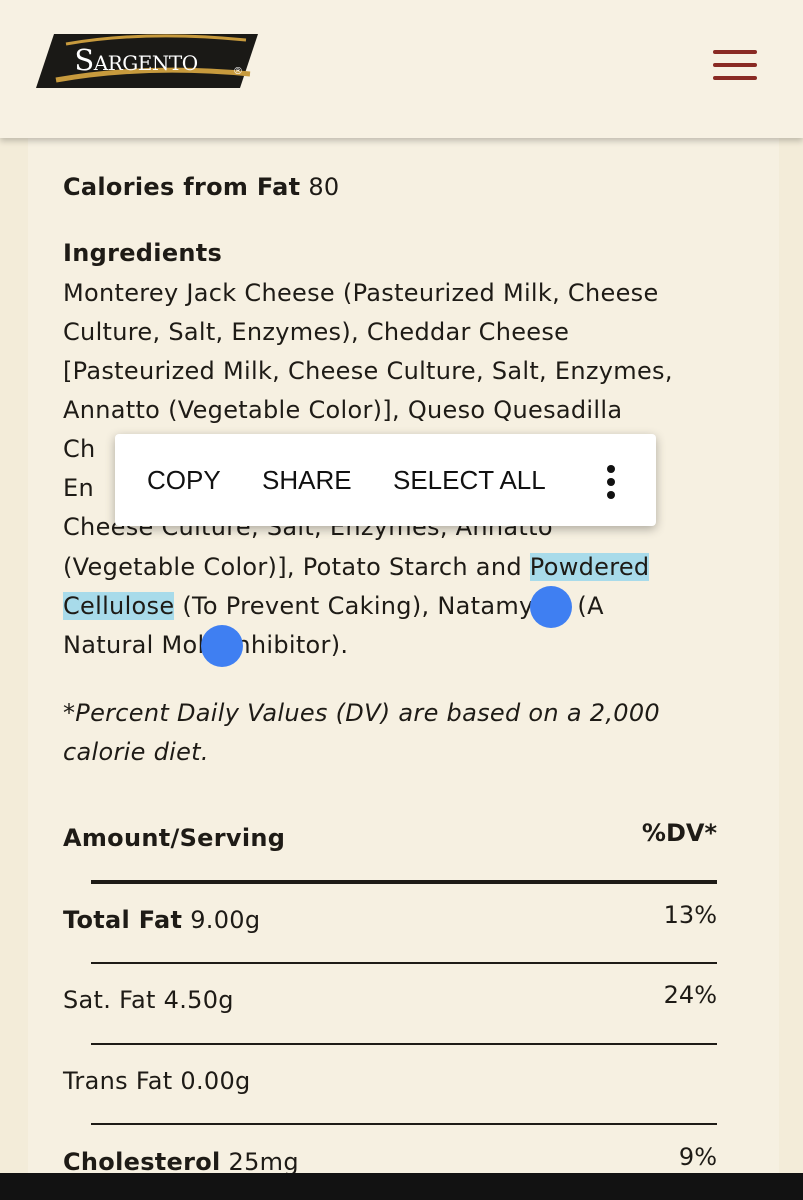 Image resolution: width=803 pixels, height=1200 pixels. I want to click on selected-text: Cellulose, so click(119, 606).